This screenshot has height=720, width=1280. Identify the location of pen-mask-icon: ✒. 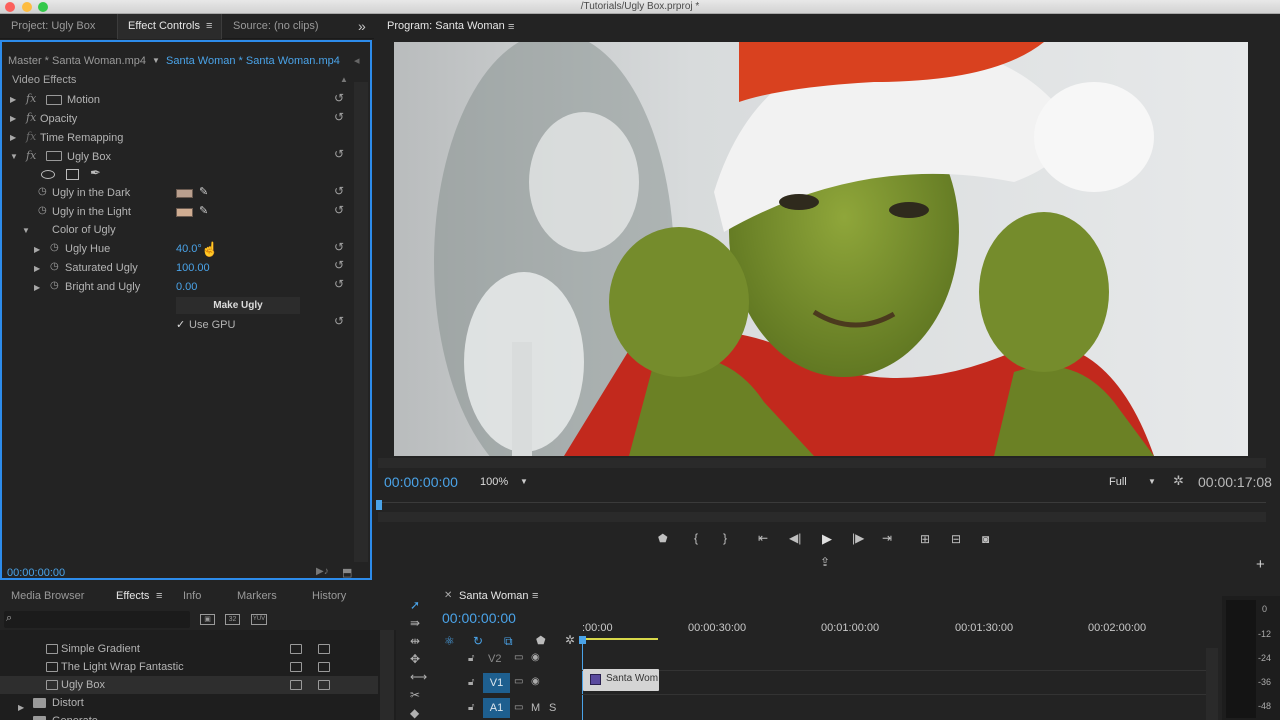
(95, 173).